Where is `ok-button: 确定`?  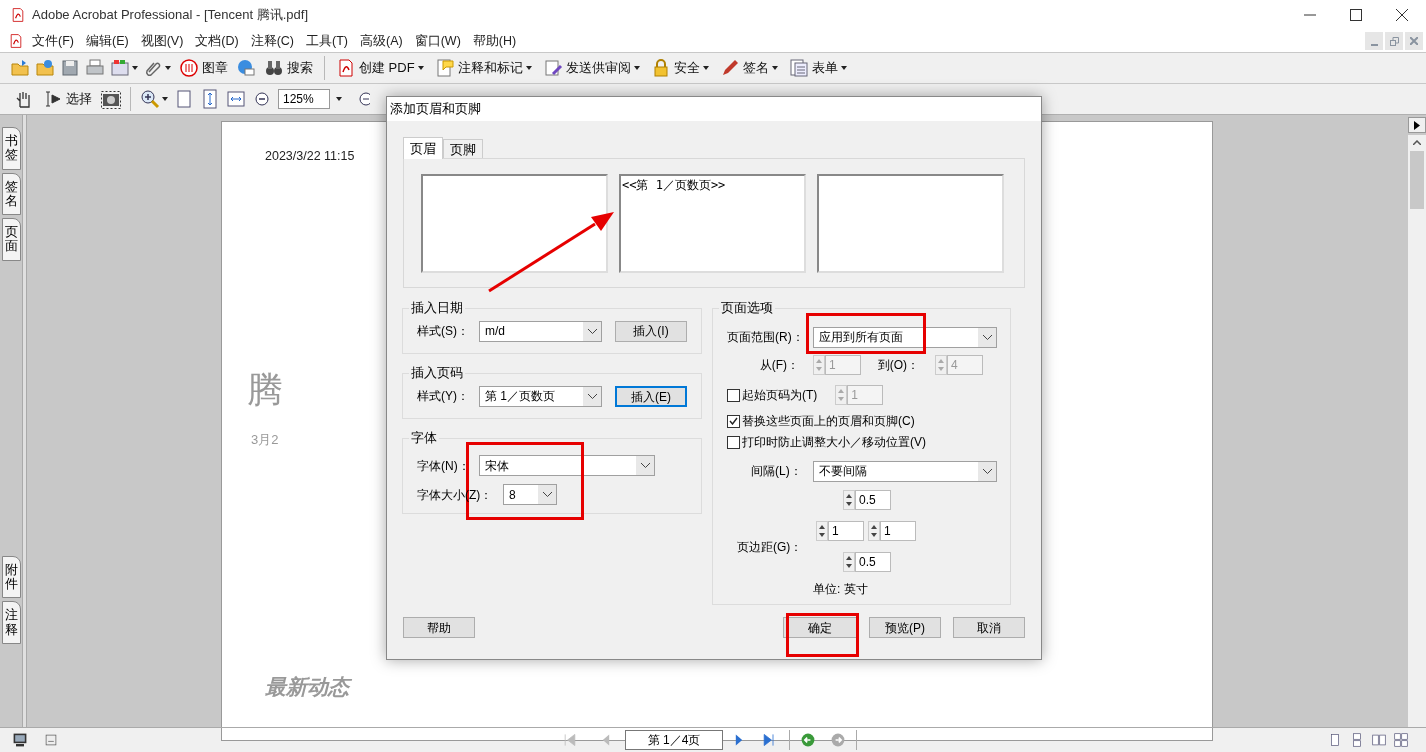
ok-button: 确定 is located at coordinates (820, 627).